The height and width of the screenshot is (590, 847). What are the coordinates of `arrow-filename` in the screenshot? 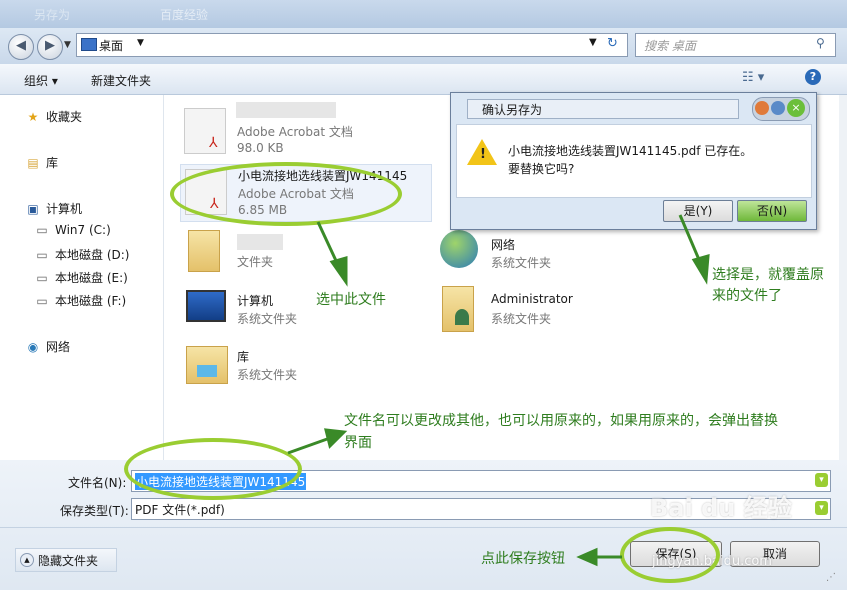 It's located at (309, 445).